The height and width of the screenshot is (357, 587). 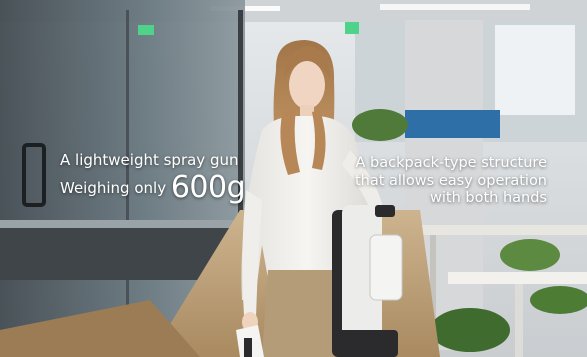 I want to click on bench, so click(x=117, y=252).